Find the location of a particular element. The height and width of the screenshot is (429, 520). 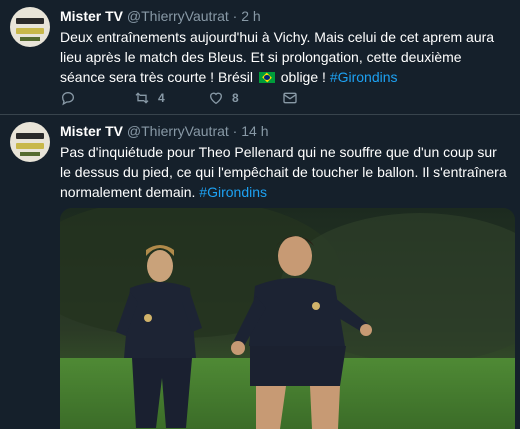

tweet-text-part: oblige ! is located at coordinates (303, 77).